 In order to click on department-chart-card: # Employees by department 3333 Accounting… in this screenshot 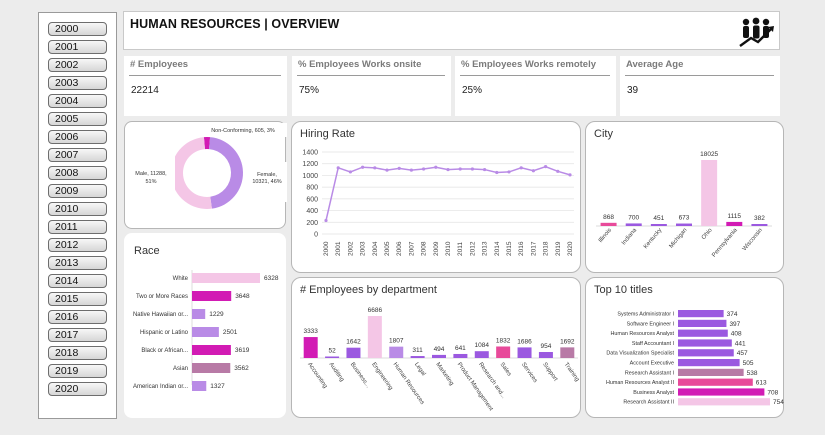, I will do `click(436, 347)`.